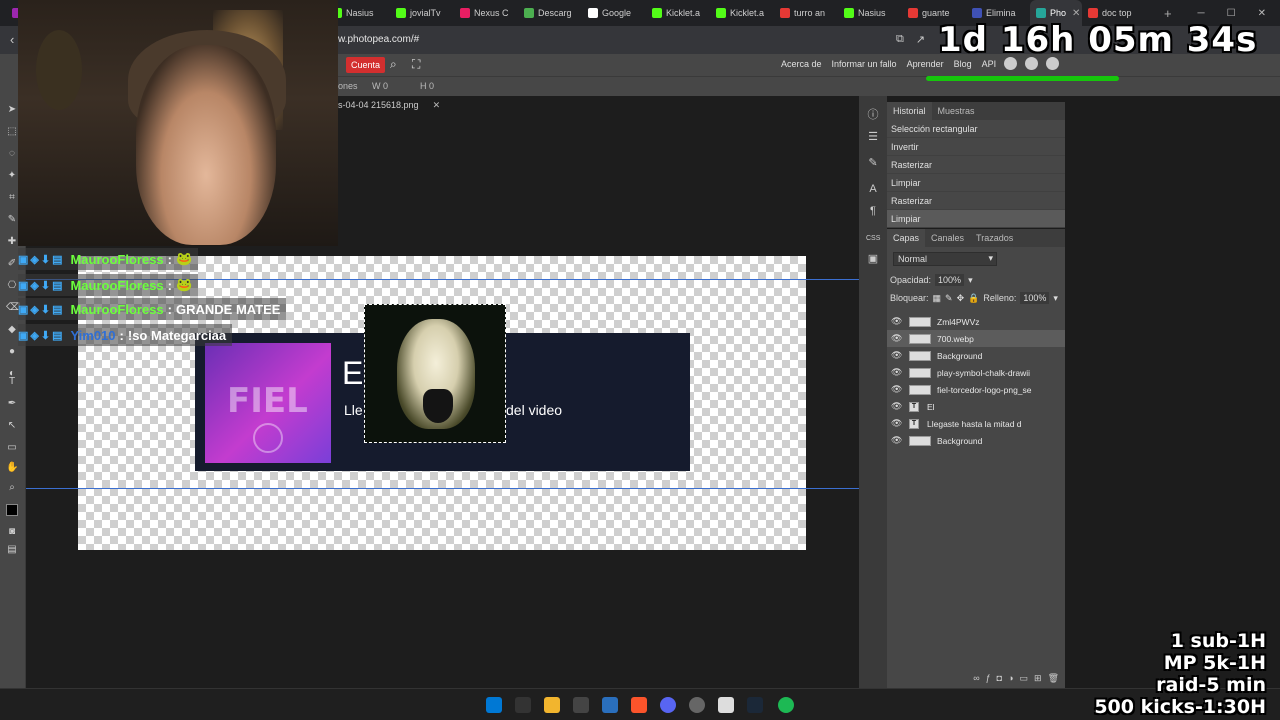 This screenshot has height=720, width=1280. Describe the element at coordinates (1053, 678) in the screenshot. I see `delete-layer-icon: 🗑` at that location.